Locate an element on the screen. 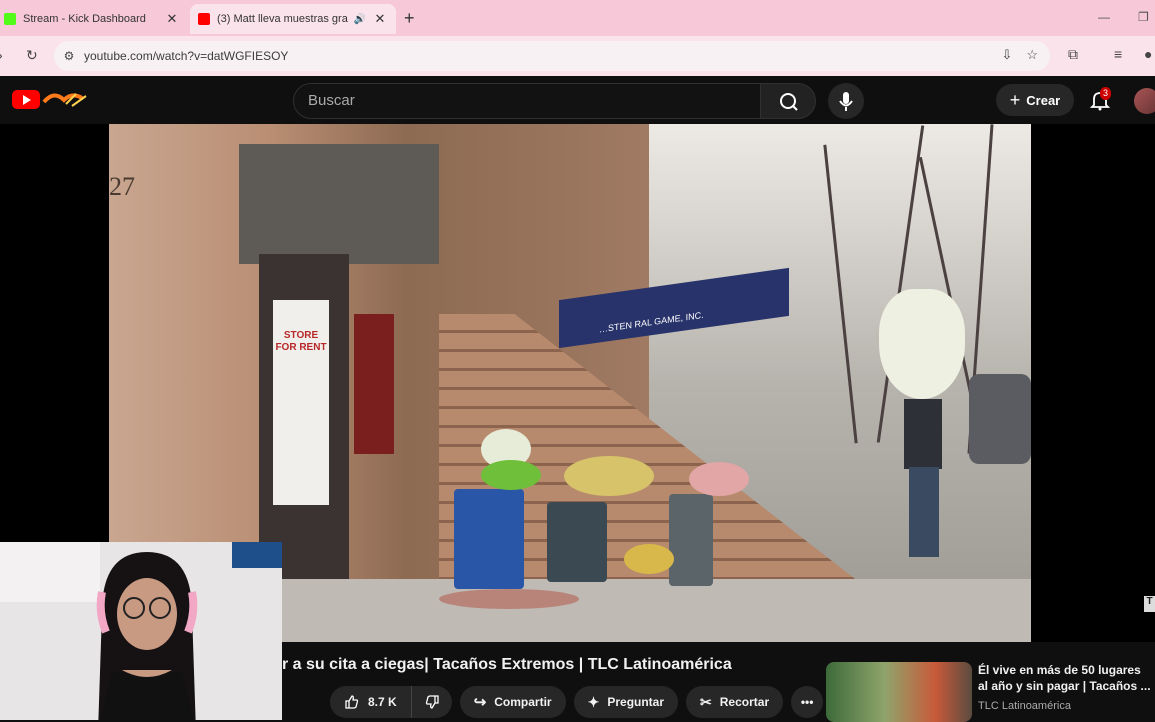  scattered-flowers is located at coordinates (509, 599).